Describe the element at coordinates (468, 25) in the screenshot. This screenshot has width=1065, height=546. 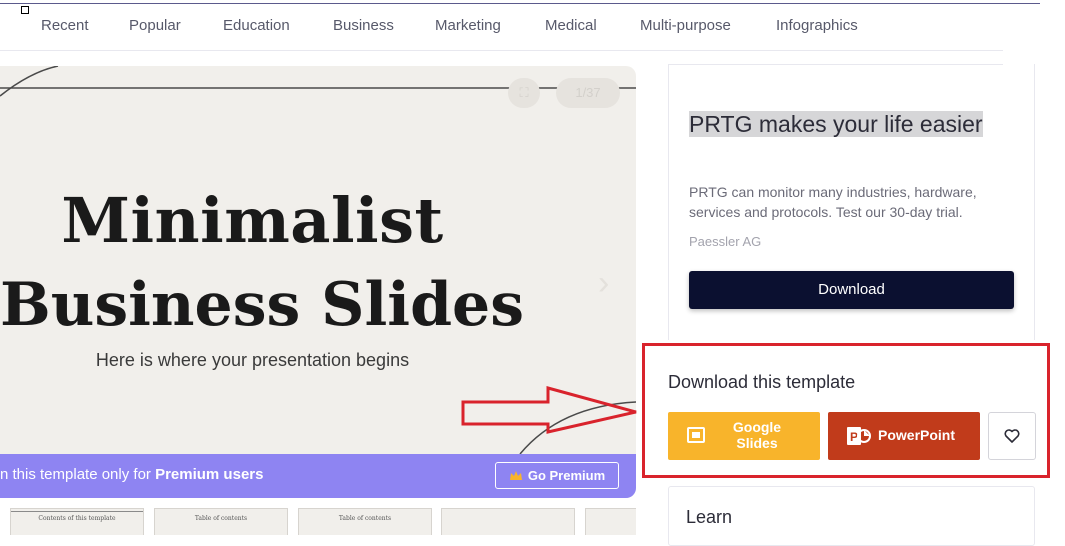
I see `nav-item-marketing: Marketing` at that location.